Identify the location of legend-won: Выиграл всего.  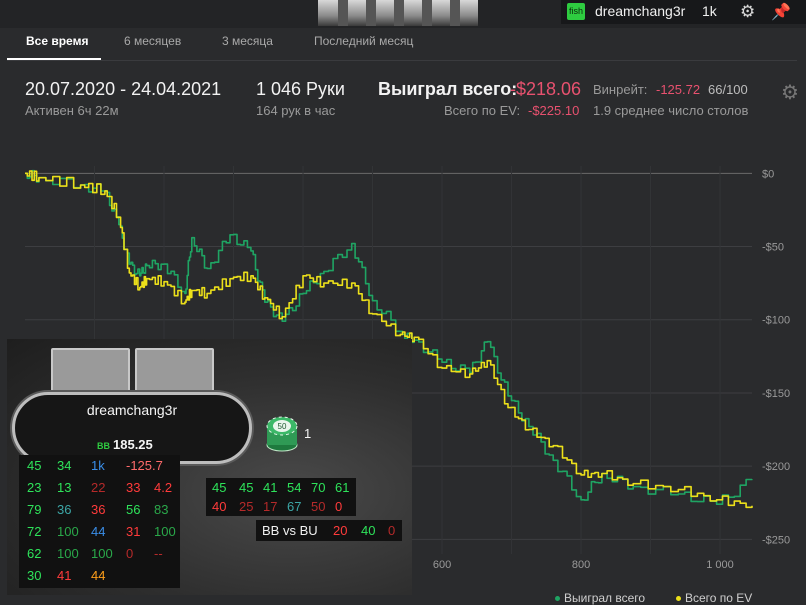
(604, 598).